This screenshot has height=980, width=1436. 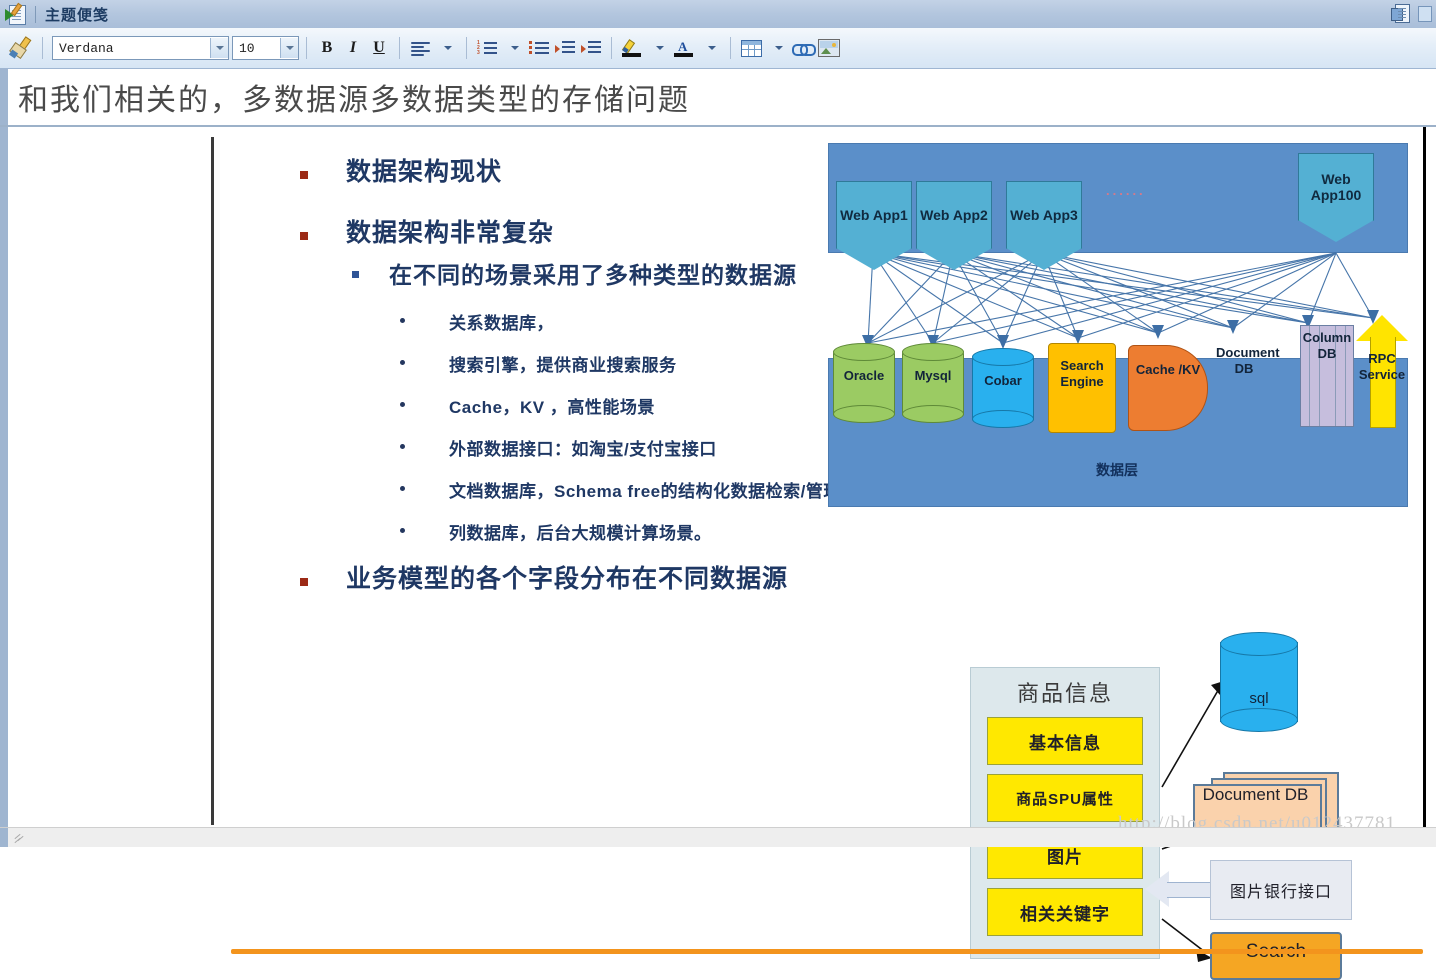 What do you see at coordinates (219, 48) in the screenshot?
I see `font-family-dropdown-arrow` at bounding box center [219, 48].